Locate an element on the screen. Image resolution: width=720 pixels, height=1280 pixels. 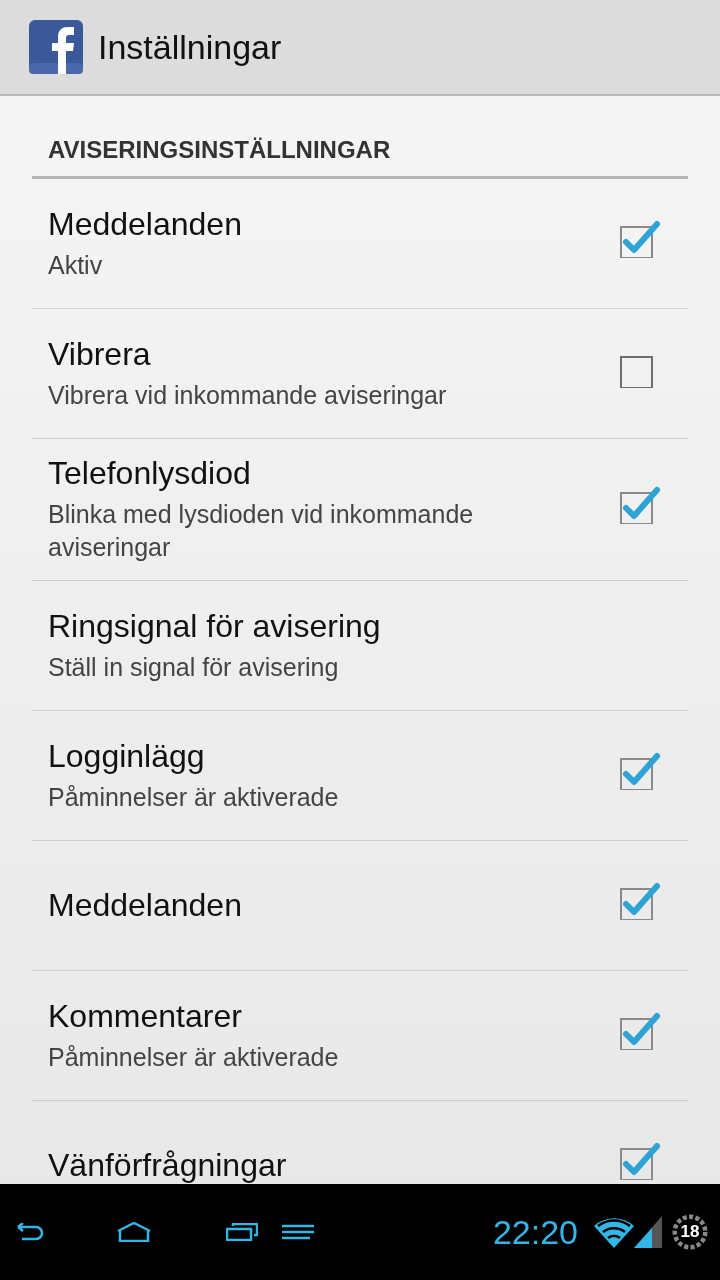
clock: 22:20 is located at coordinates (535, 1232).